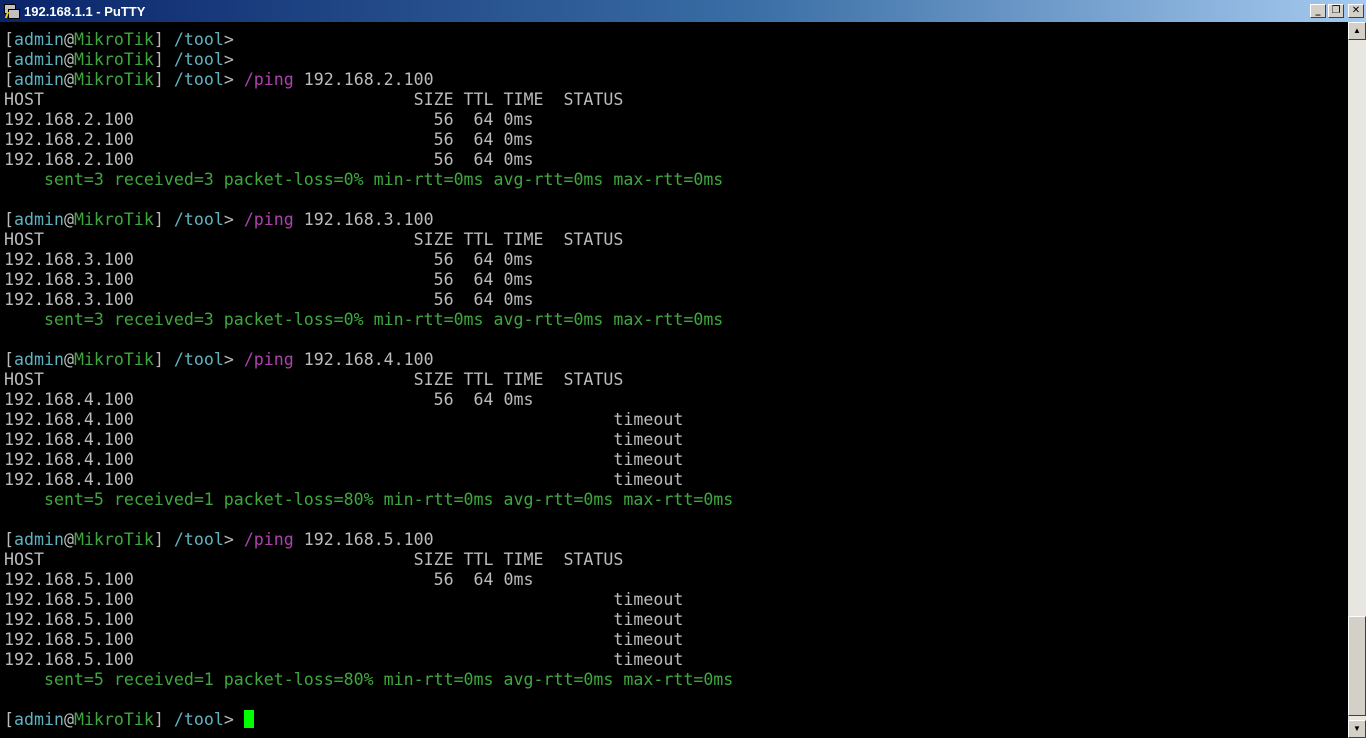 This screenshot has width=1366, height=738. What do you see at coordinates (269, 579) in the screenshot?
I see `terminal-text: 192.168.5.100 56 64 0ms` at bounding box center [269, 579].